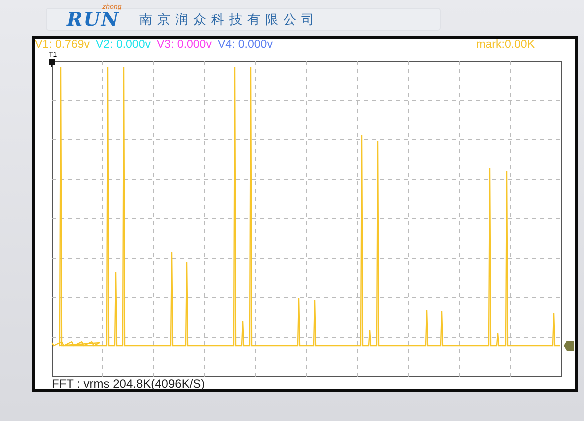 This screenshot has height=421, width=584. What do you see at coordinates (245, 45) in the screenshot?
I see `channel-readout: V4: 0.000v` at bounding box center [245, 45].